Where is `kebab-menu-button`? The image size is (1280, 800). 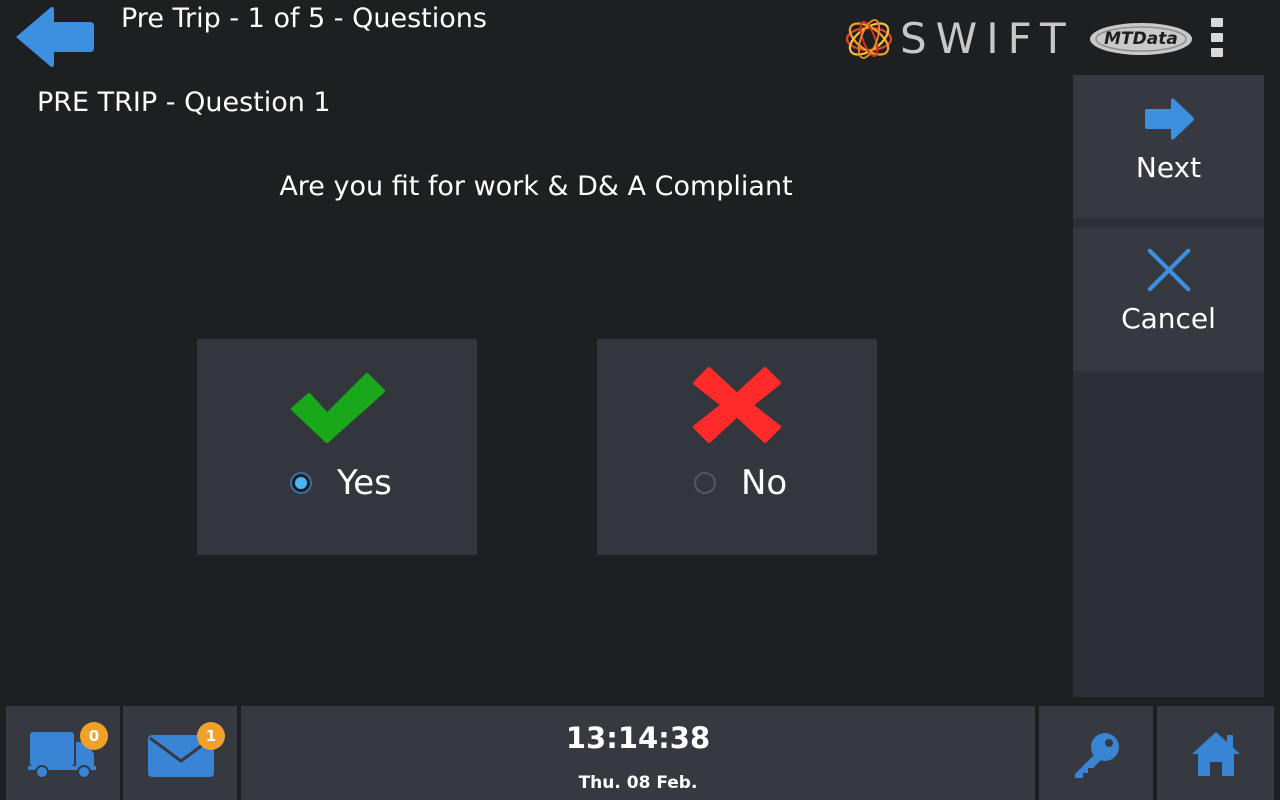
kebab-menu-button is located at coordinates (1217, 38).